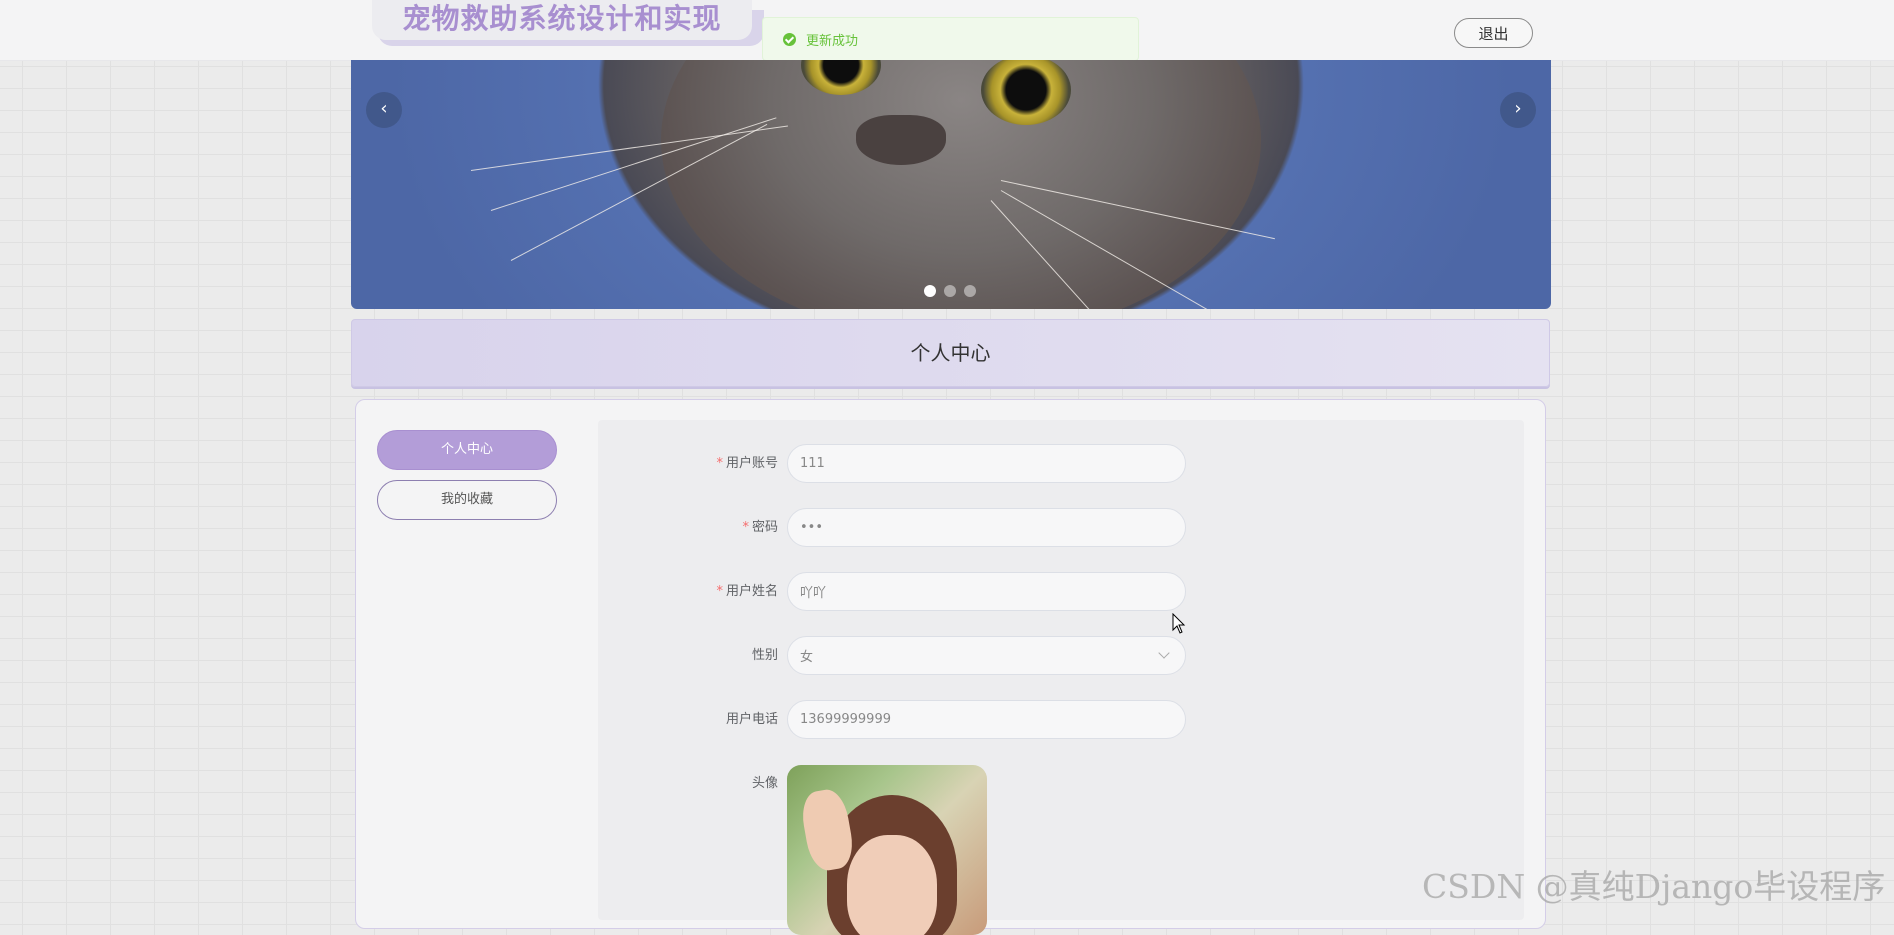 Image resolution: width=1894 pixels, height=935 pixels. What do you see at coordinates (1518, 110) in the screenshot?
I see `carousel-next-button: ›` at bounding box center [1518, 110].